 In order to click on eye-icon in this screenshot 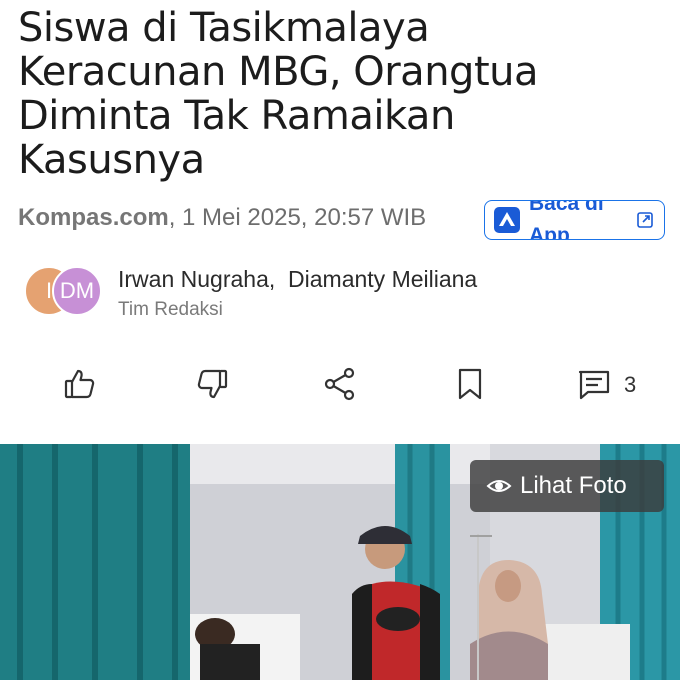, I will do `click(499, 486)`.